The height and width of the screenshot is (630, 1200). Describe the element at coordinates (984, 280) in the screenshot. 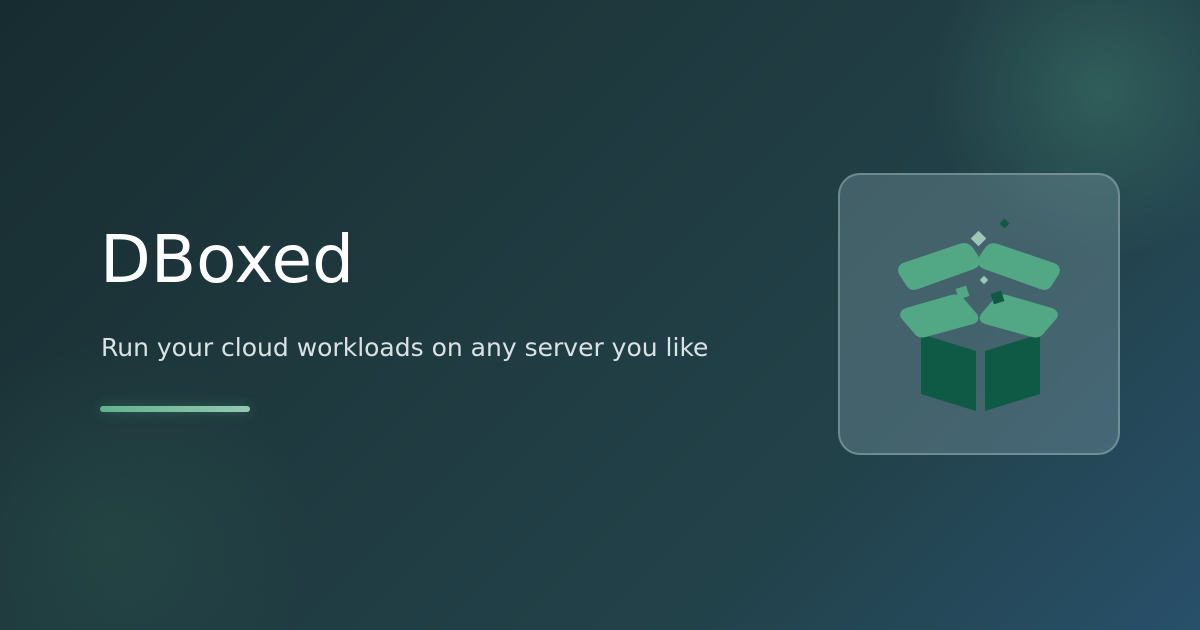

I see `particle-small-light` at that location.